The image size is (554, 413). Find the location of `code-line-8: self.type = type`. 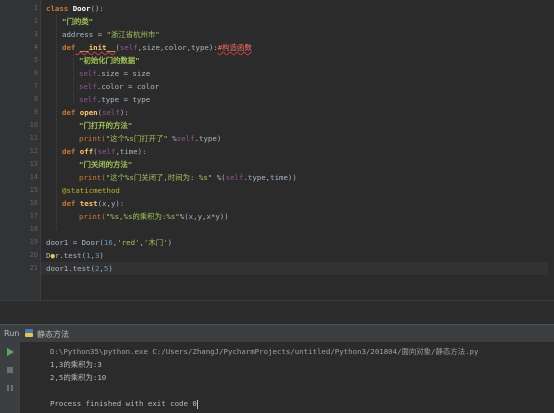

code-line-8: self.type = type is located at coordinates (114, 99).